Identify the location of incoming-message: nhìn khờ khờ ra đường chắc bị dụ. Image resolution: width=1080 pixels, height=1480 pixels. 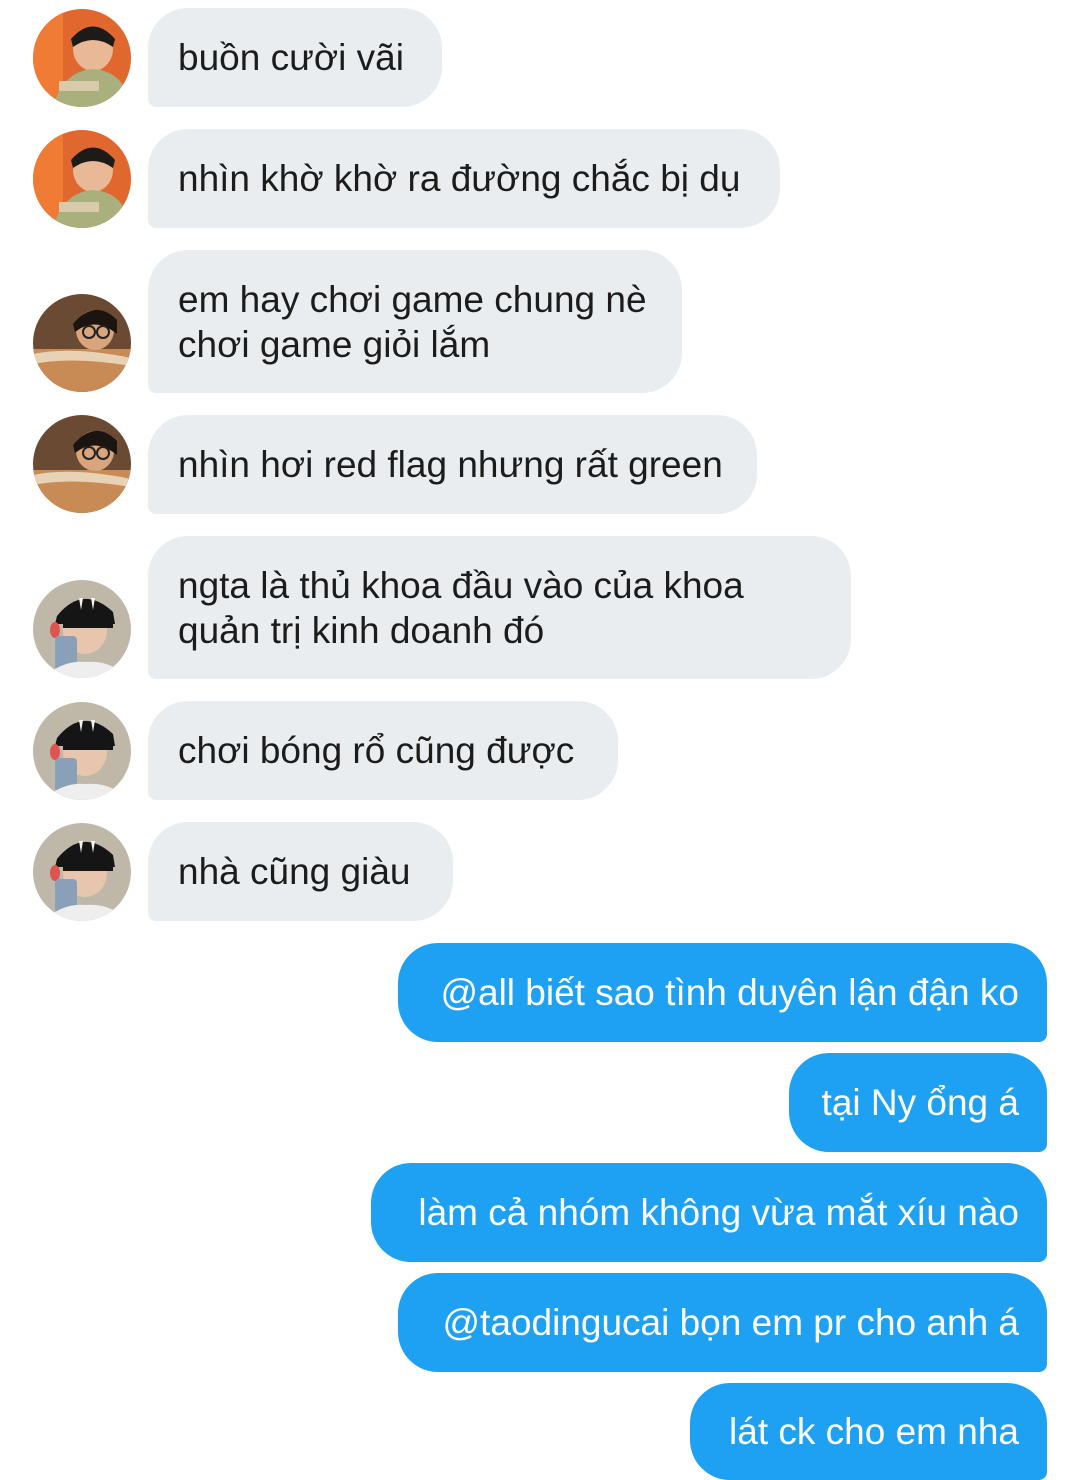
(464, 178).